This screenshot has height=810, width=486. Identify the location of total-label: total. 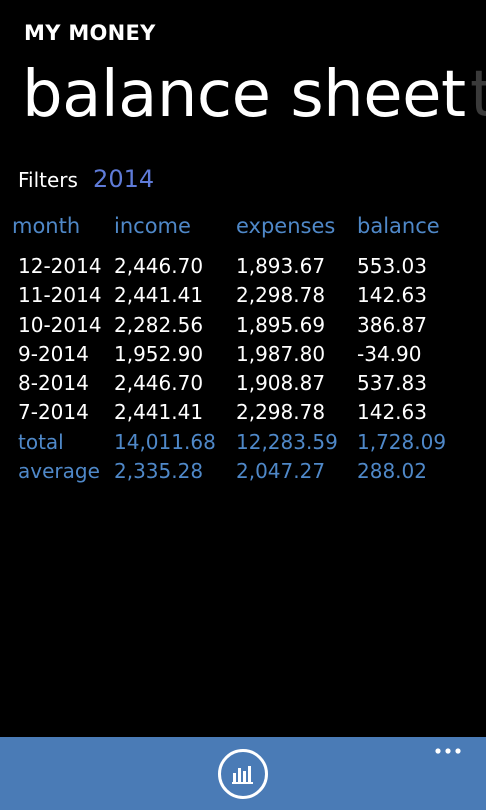
(41, 441).